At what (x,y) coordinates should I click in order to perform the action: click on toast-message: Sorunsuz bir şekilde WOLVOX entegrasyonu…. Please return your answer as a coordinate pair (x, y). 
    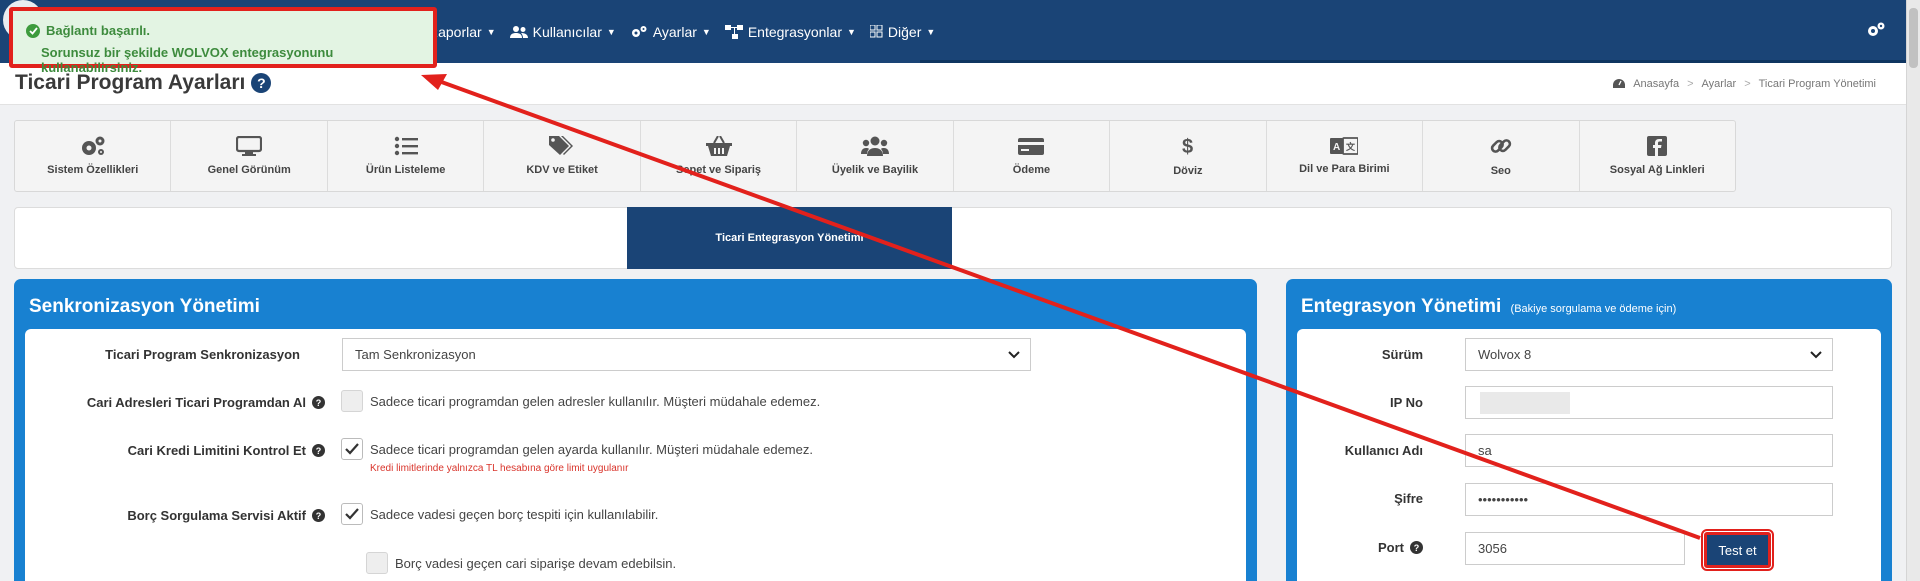
    Looking at the image, I should click on (187, 60).